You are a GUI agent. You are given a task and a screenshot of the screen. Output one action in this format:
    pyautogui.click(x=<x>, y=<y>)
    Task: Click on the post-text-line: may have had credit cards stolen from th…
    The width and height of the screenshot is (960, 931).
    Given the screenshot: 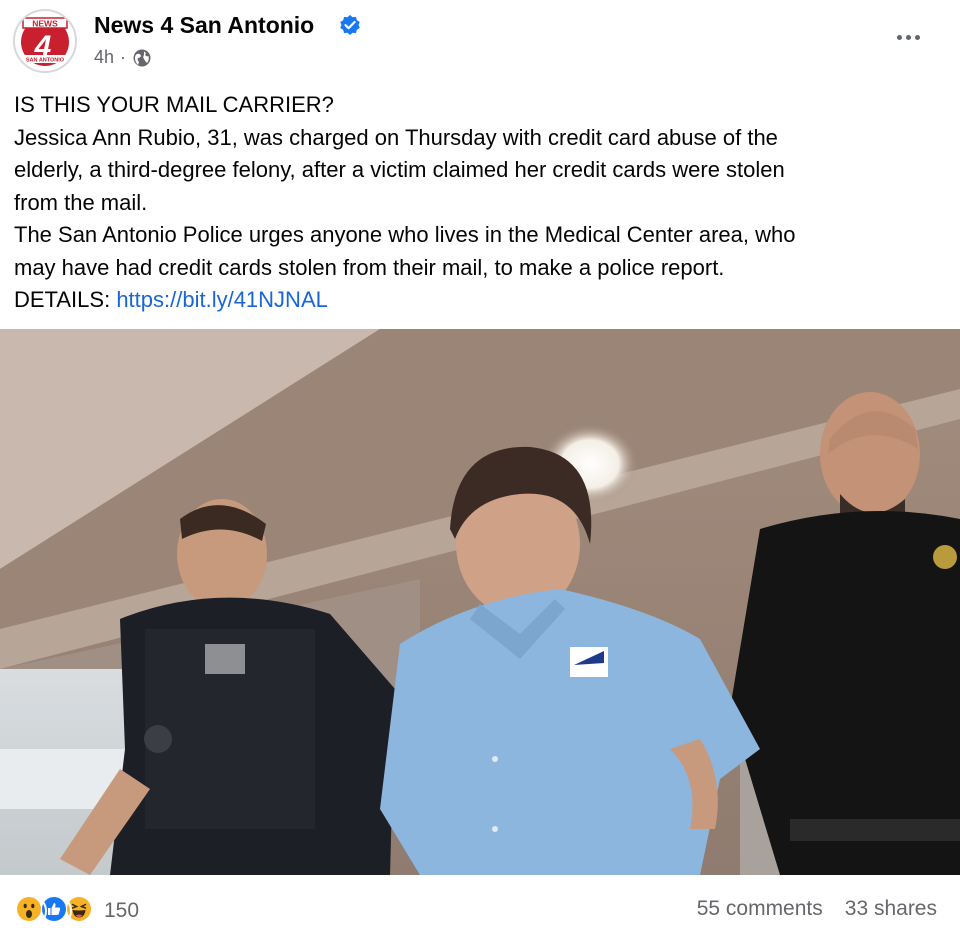 What is the action you would take?
    pyautogui.click(x=369, y=267)
    